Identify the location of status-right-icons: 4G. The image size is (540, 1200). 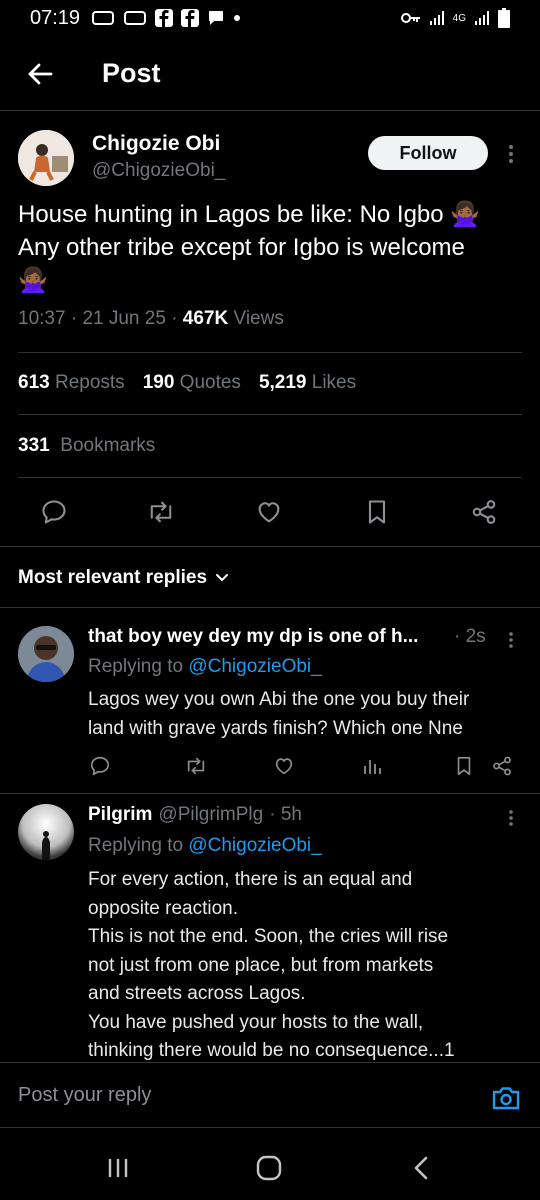
(455, 18).